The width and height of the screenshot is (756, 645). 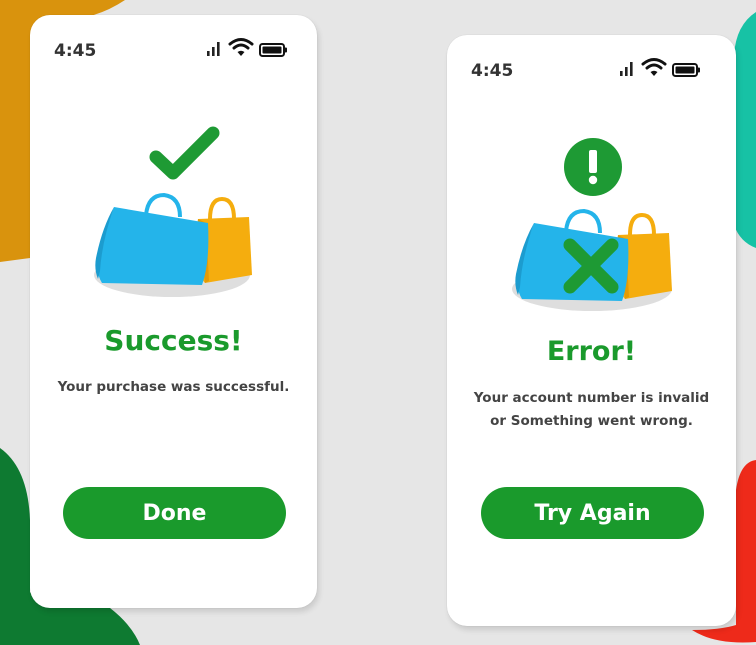 What do you see at coordinates (591, 421) in the screenshot?
I see `error-message-line-2: or Something went wrong.` at bounding box center [591, 421].